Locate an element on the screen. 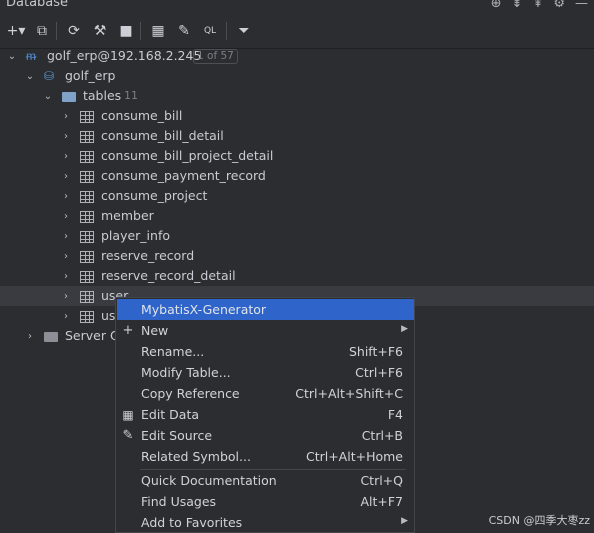 The height and width of the screenshot is (533, 594). settings-wrench-icon: ⚒ is located at coordinates (100, 31).